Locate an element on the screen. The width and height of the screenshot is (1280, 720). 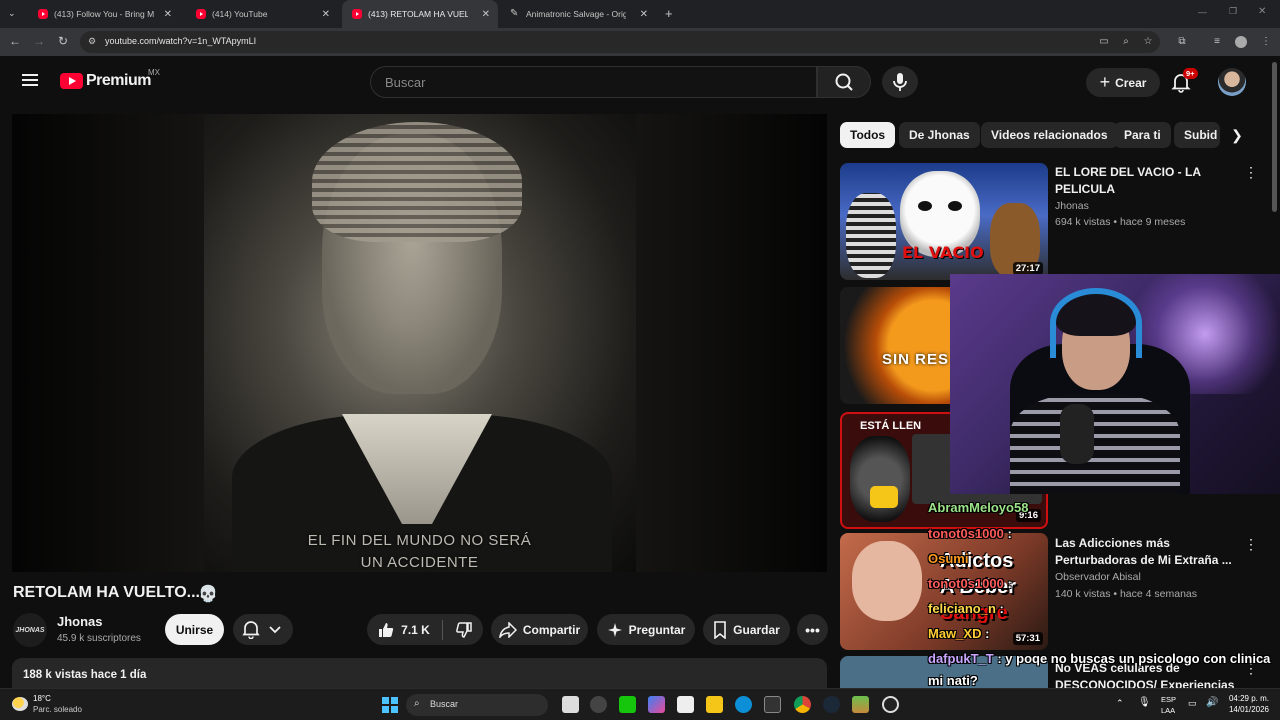
windows-start-icon is located at coordinates (390, 705).